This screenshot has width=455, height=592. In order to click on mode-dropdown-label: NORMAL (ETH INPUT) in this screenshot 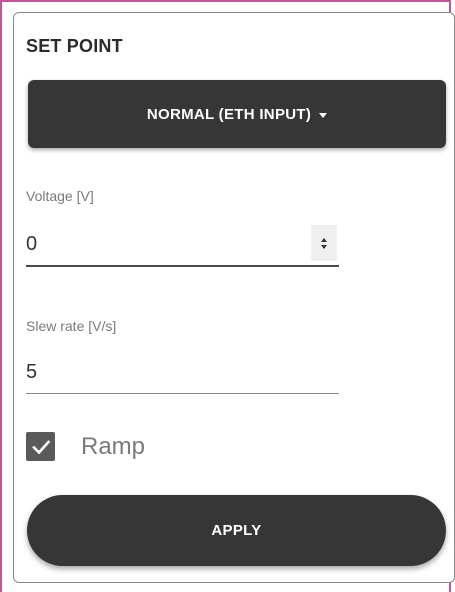, I will do `click(229, 114)`.